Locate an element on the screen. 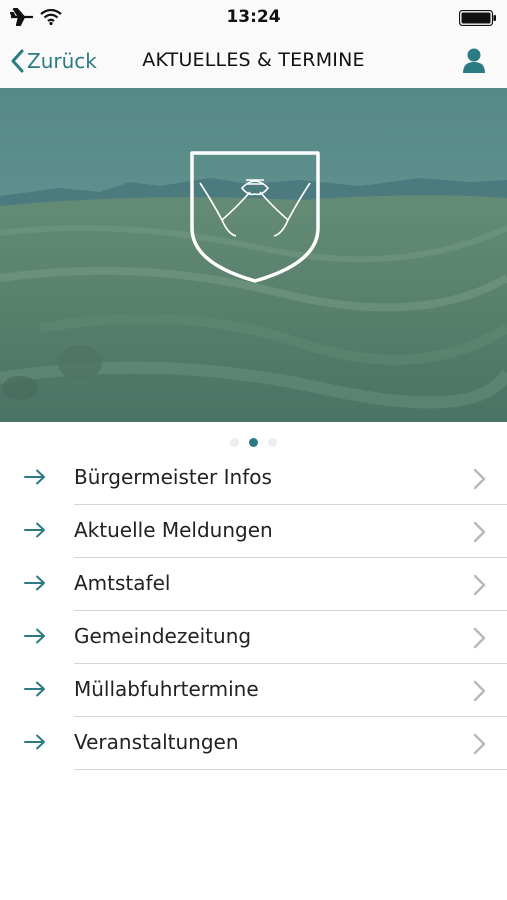 The height and width of the screenshot is (900, 507). user-icon is located at coordinates (474, 61).